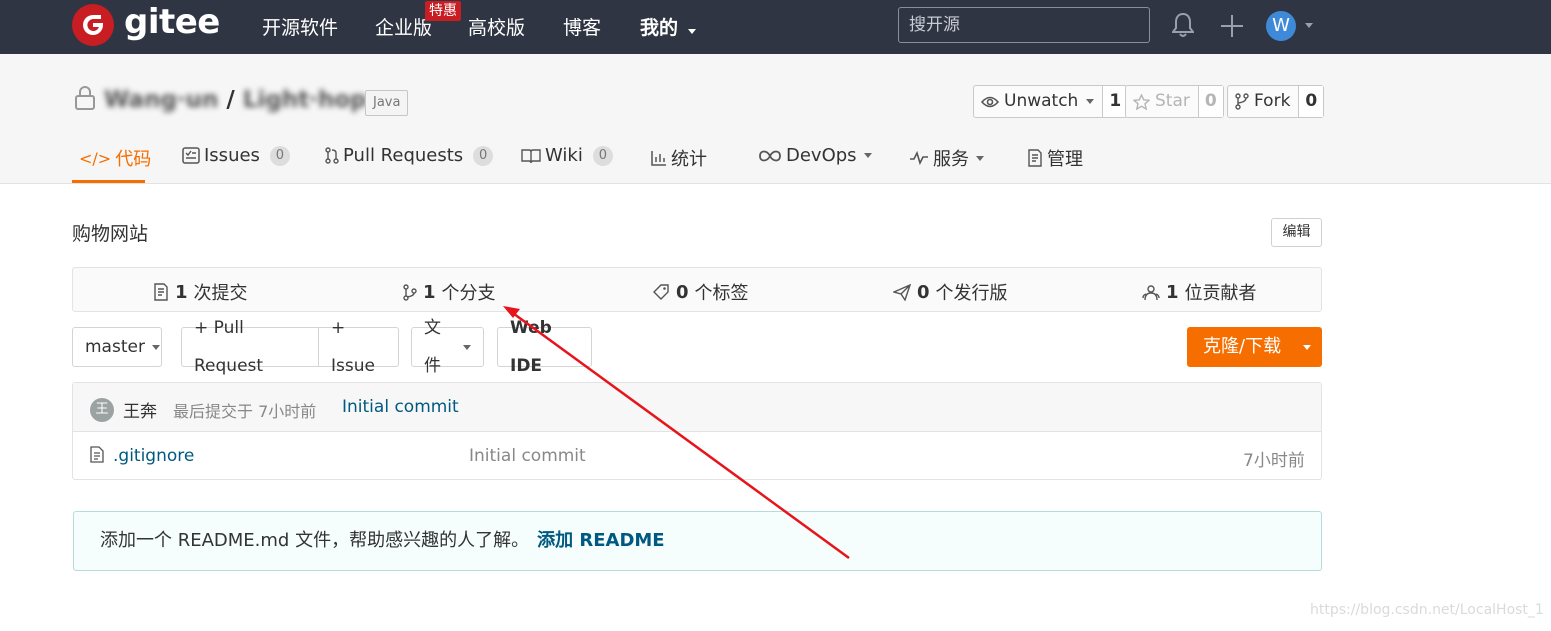 This screenshot has height=631, width=1551. Describe the element at coordinates (250, 347) in the screenshot. I see `new-pull-request-button: + Pull Request` at that location.